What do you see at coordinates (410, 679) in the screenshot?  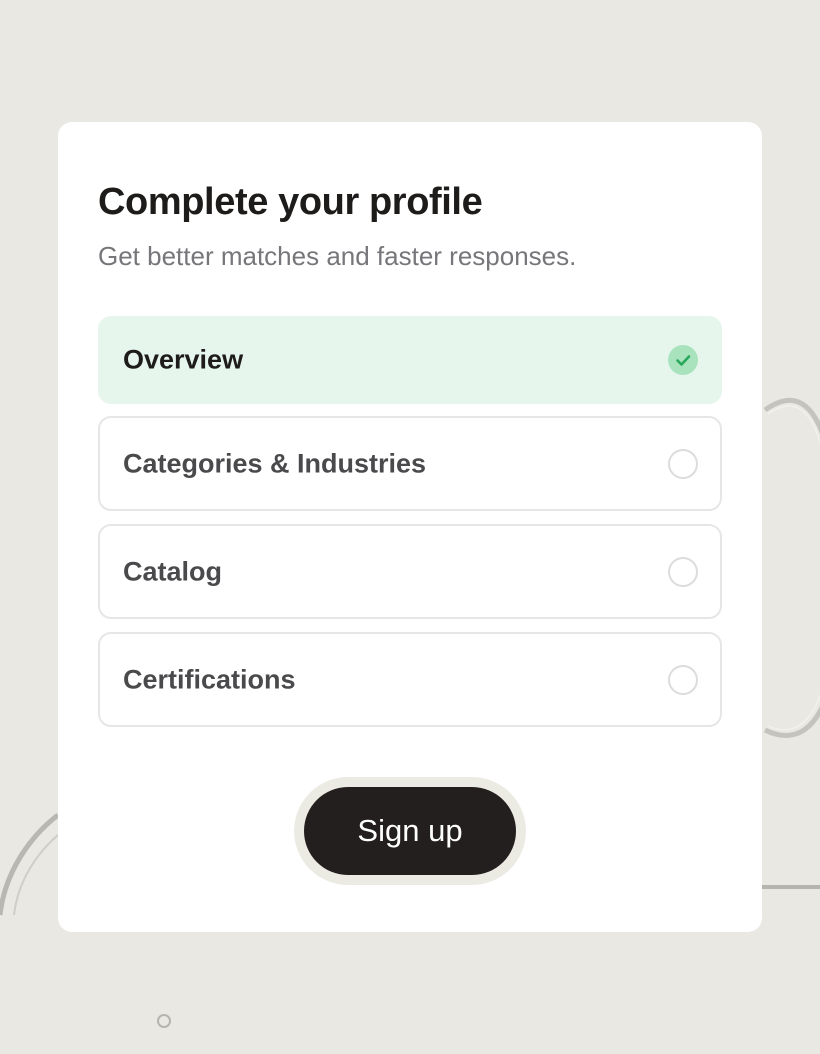 I see `step-certifications: Certifications` at bounding box center [410, 679].